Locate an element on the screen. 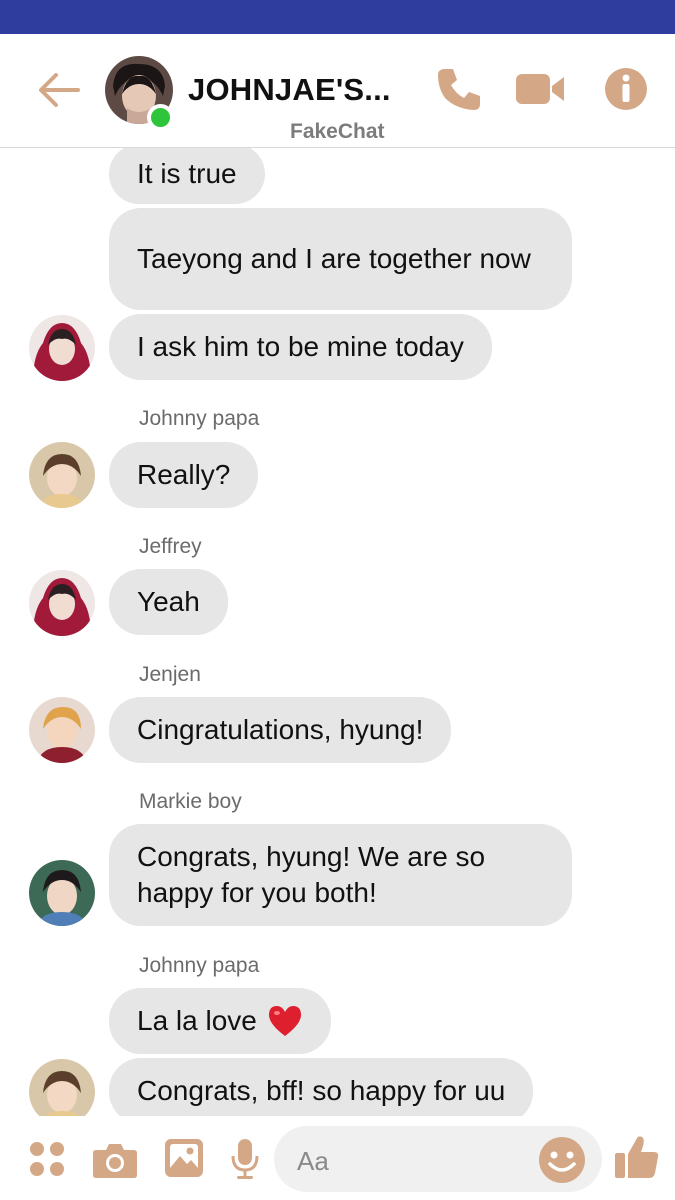  info-icon is located at coordinates (626, 89).